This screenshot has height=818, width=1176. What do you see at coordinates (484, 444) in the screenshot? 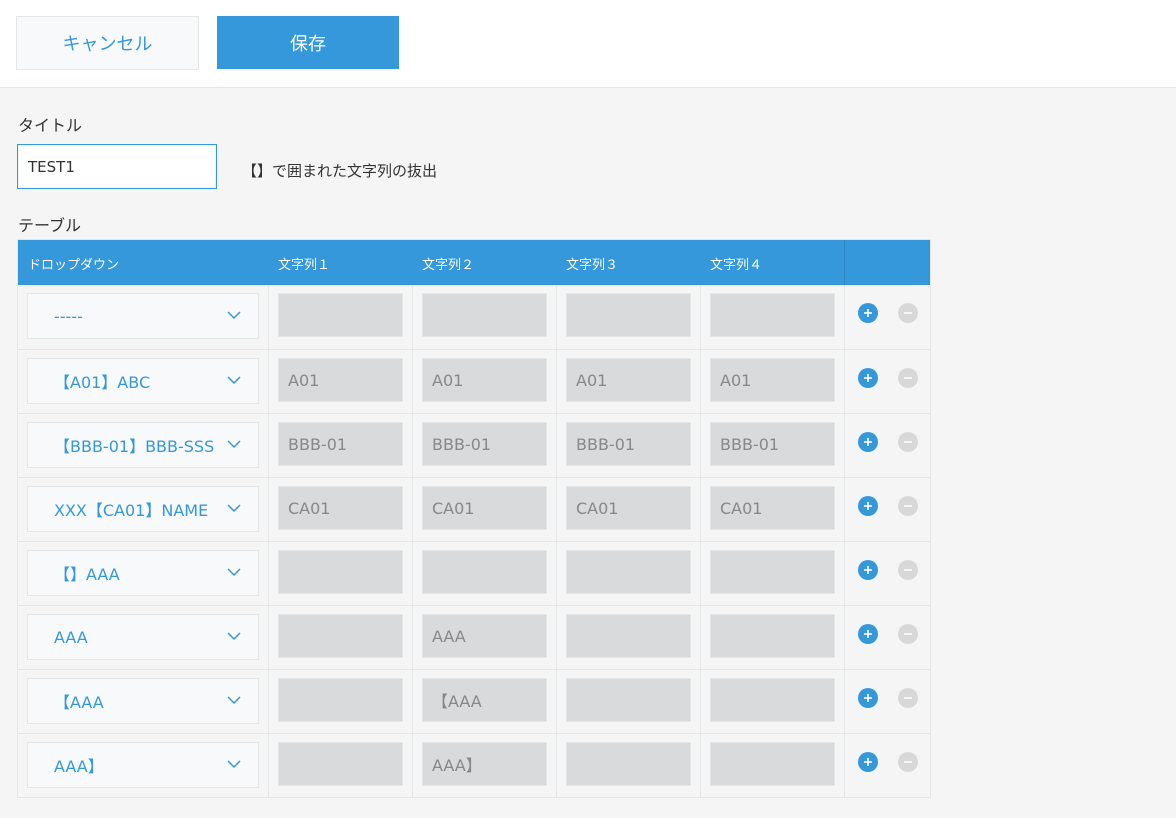
I see `text-field-col2: BBB-01` at bounding box center [484, 444].